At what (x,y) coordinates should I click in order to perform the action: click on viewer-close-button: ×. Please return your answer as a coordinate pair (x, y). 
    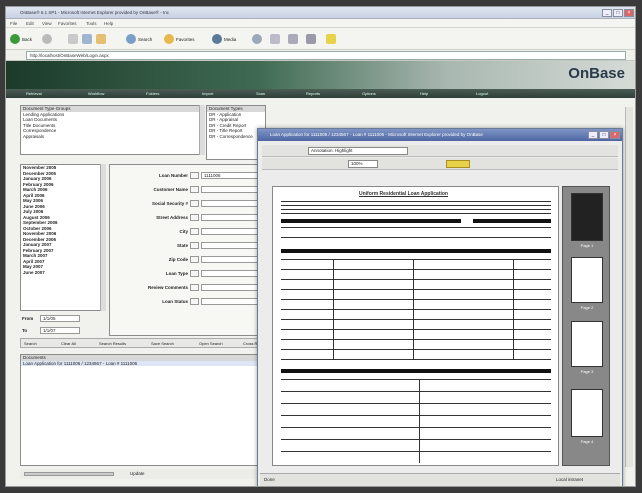
    Looking at the image, I should click on (615, 135).